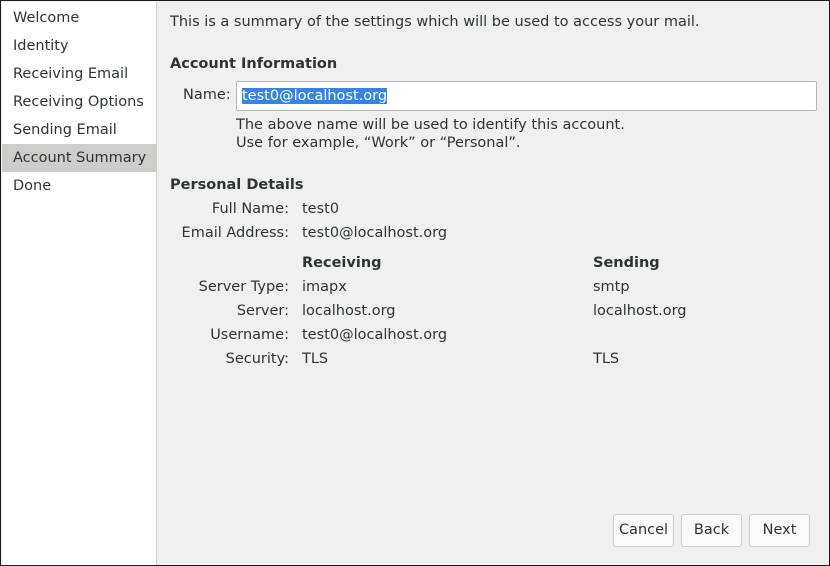 The width and height of the screenshot is (830, 566). What do you see at coordinates (250, 209) in the screenshot?
I see `full-name-label: Full Name:` at bounding box center [250, 209].